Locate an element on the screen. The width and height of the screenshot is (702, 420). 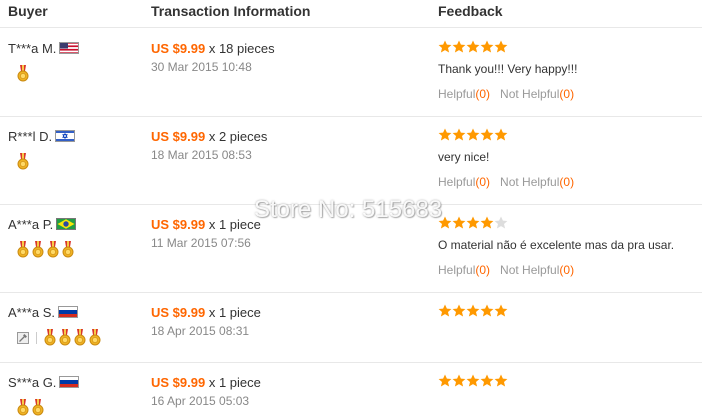
buyer-name: T***a M. is located at coordinates (44, 48).